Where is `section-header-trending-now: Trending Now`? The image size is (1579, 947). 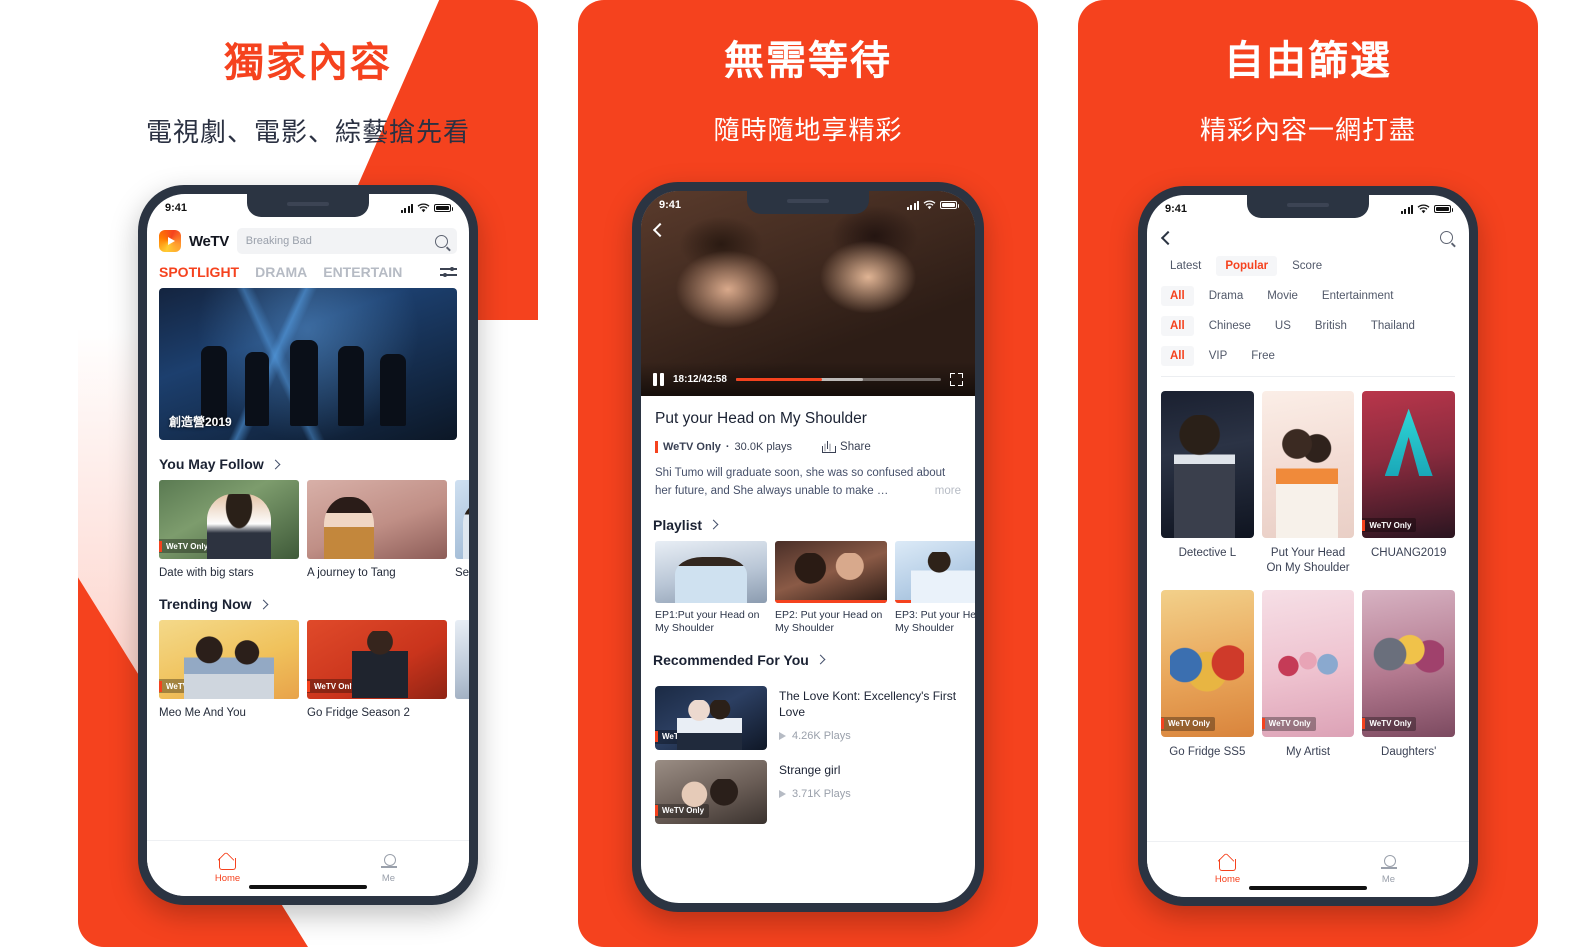 section-header-trending-now: Trending Now is located at coordinates (308, 600).